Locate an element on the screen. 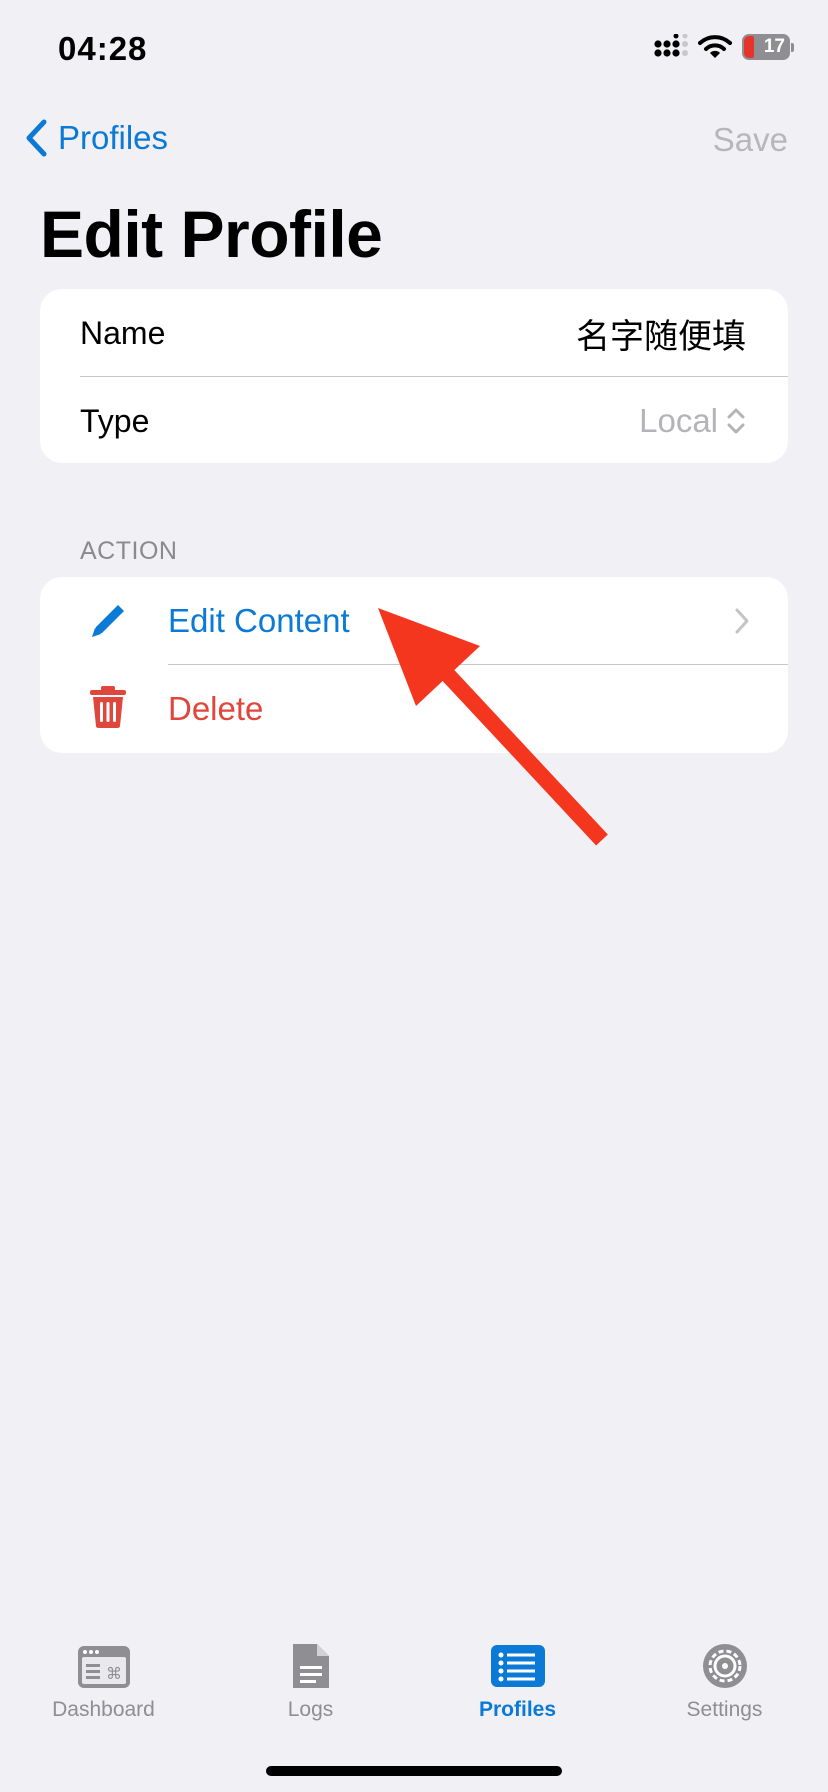 This screenshot has height=1792, width=828. tab-bar: ⌘ Dashboard Logs Profiles Settings is located at coordinates (414, 1675).